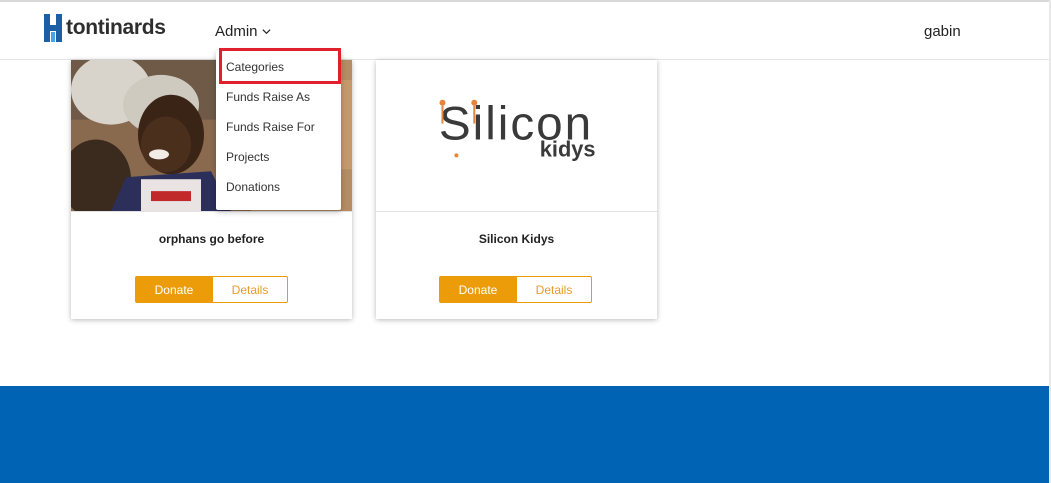 Image resolution: width=1051 pixels, height=483 pixels. What do you see at coordinates (568, 148) in the screenshot?
I see `logo-text-bottom: kidys` at bounding box center [568, 148].